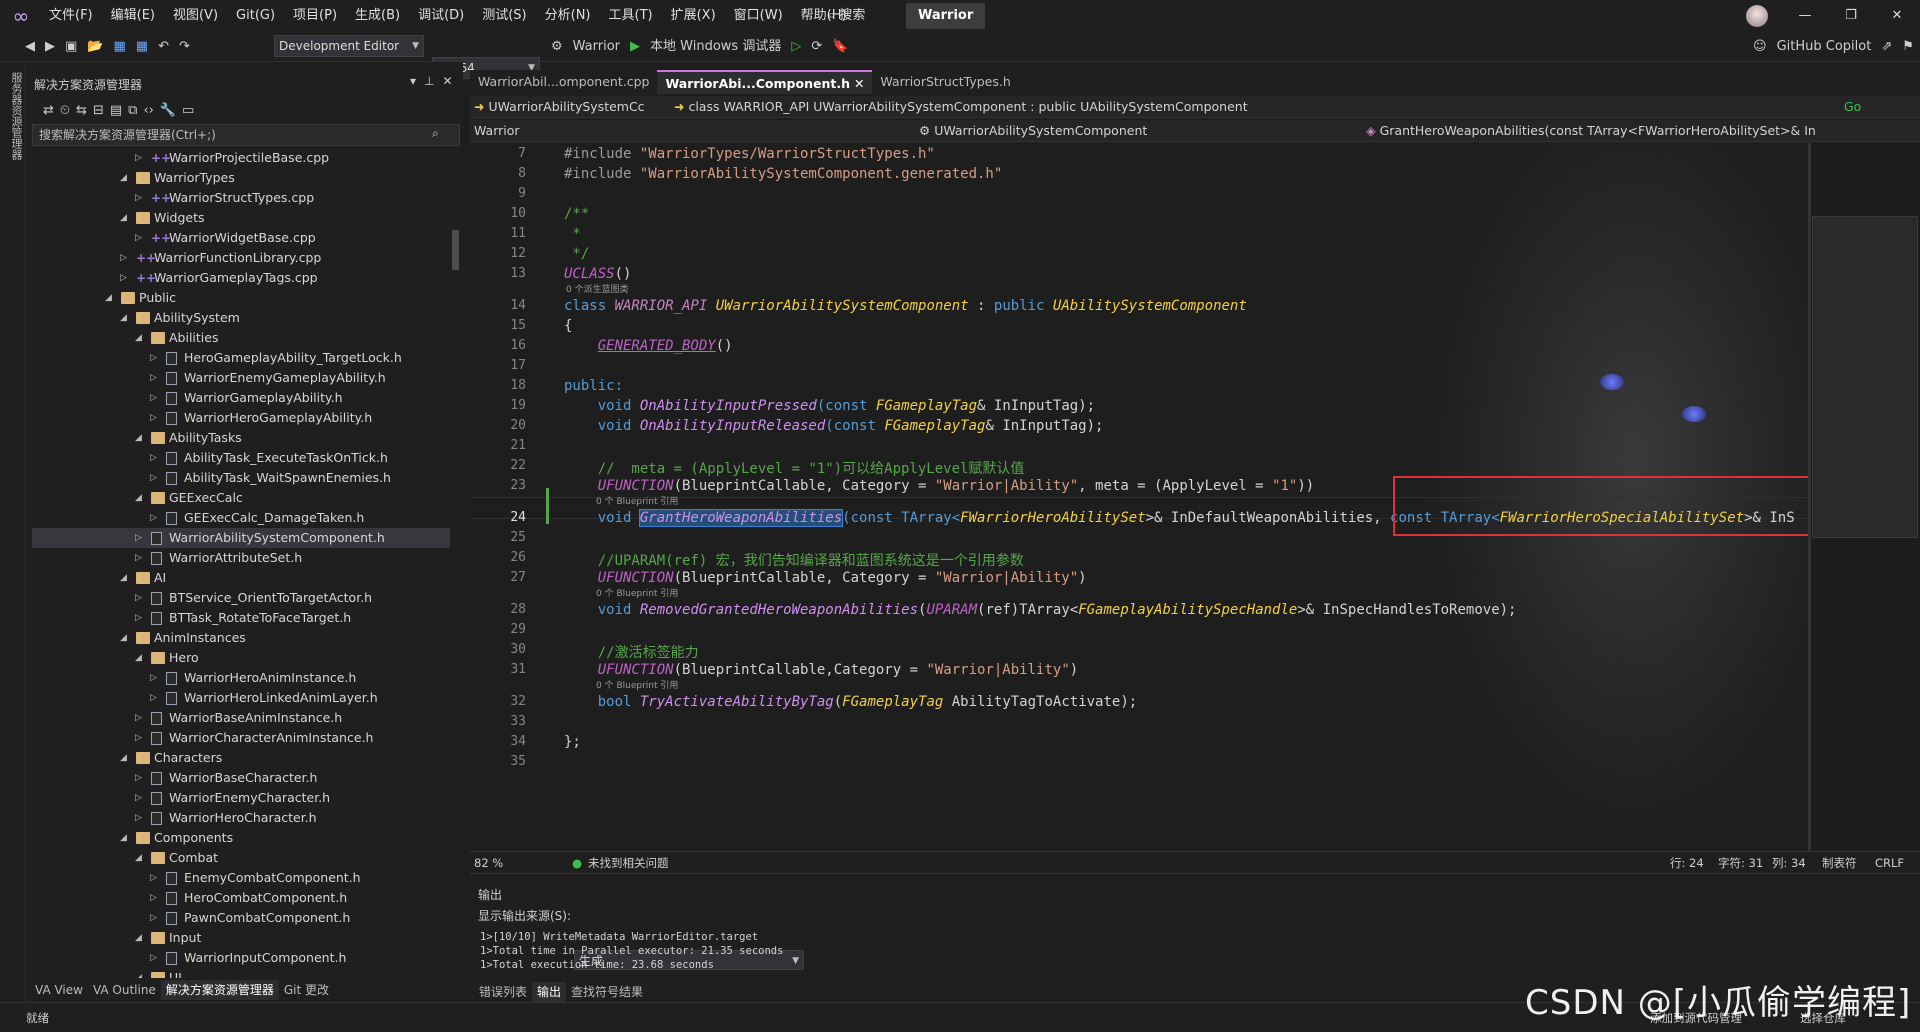 This screenshot has height=1032, width=1920. What do you see at coordinates (242, 258) in the screenshot?
I see `tree-item: ▷ ++ WarriorFunctionLibrary.cpp` at bounding box center [242, 258].